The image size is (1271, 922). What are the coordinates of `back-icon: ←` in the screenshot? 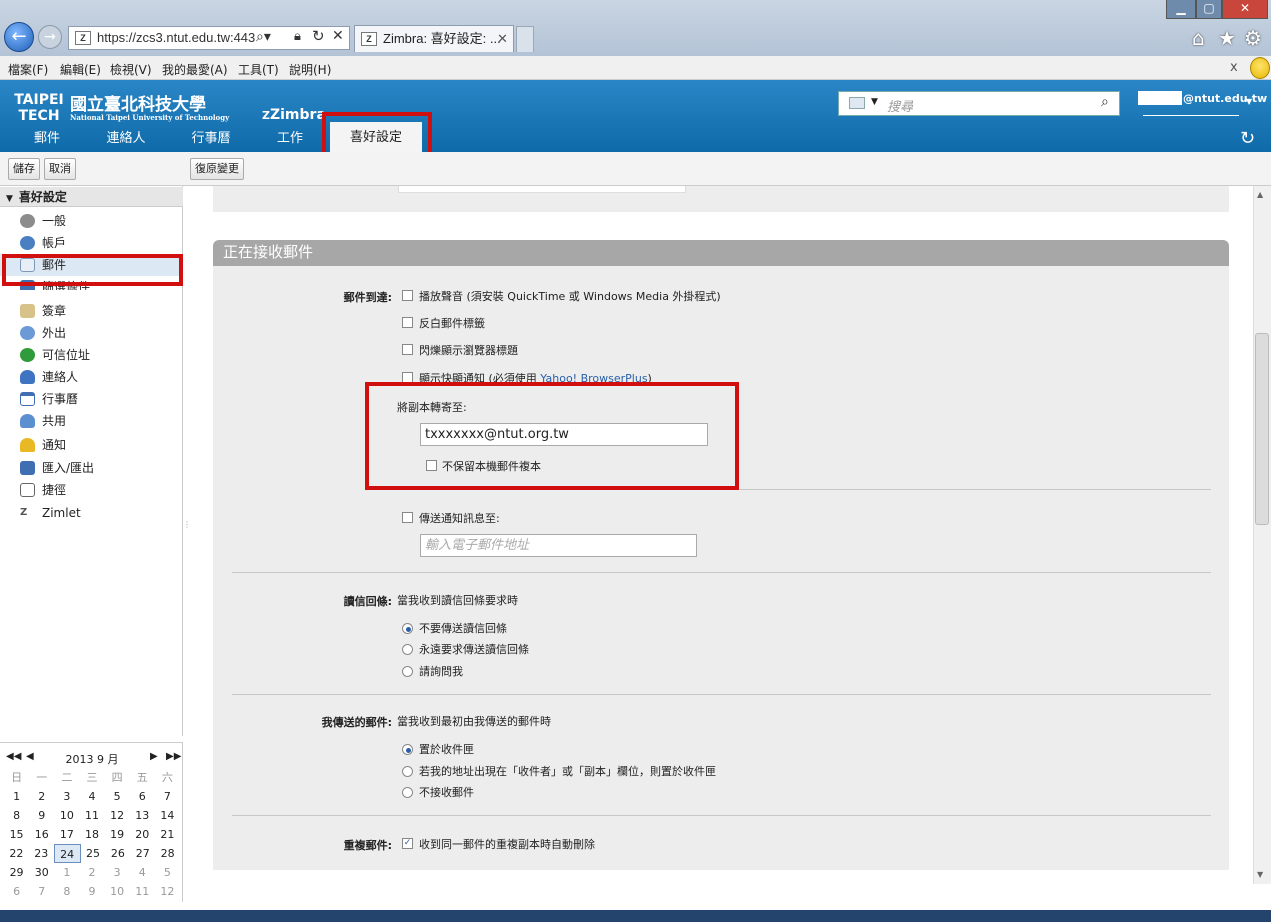 It's located at (19, 37).